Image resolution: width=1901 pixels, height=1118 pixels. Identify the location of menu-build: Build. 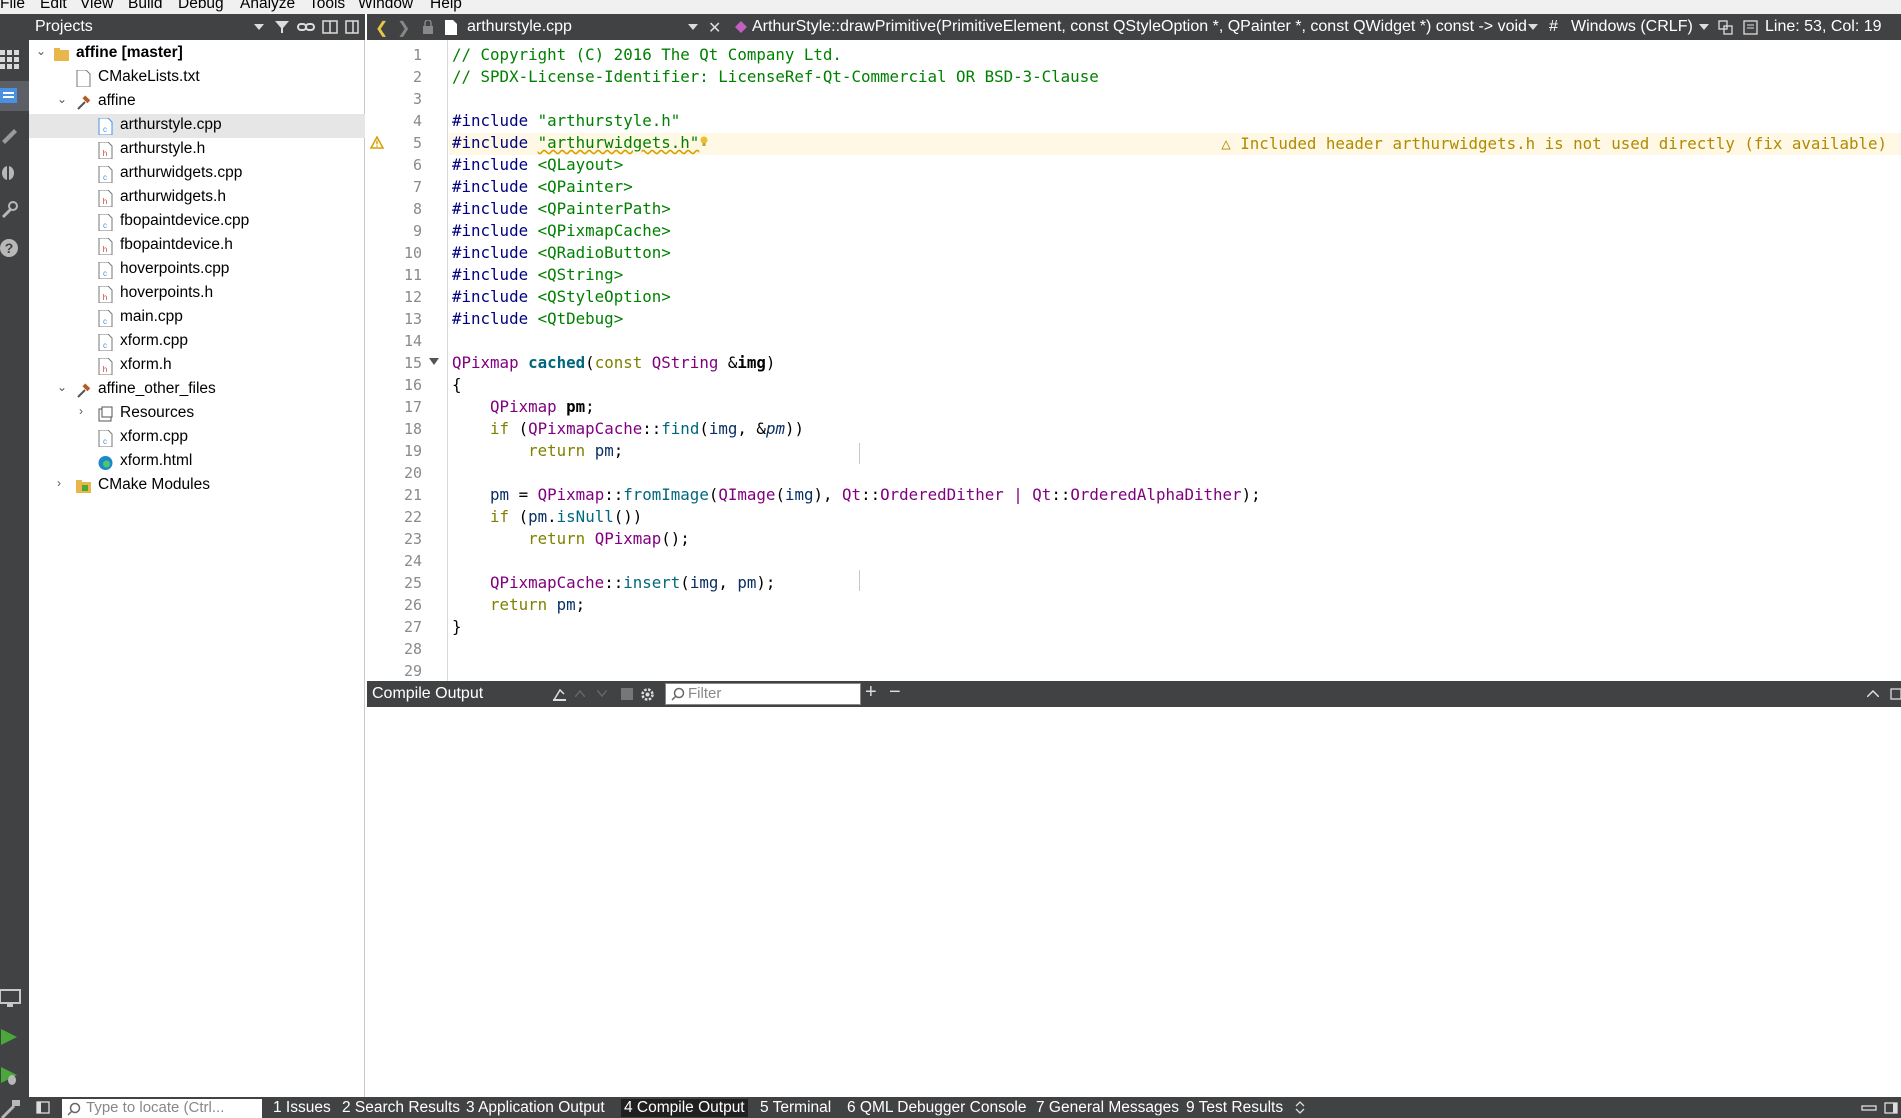
(145, 6).